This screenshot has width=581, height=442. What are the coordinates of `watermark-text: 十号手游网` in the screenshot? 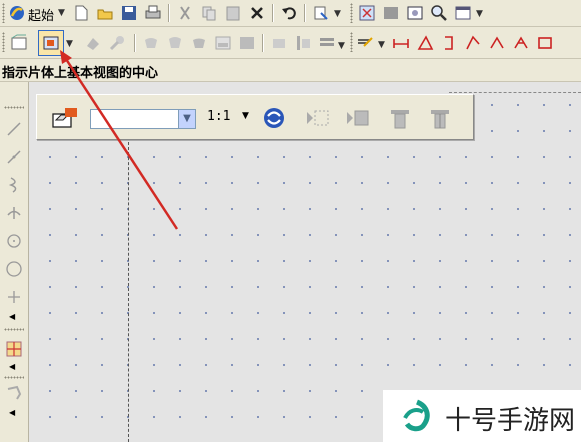 It's located at (510, 421).